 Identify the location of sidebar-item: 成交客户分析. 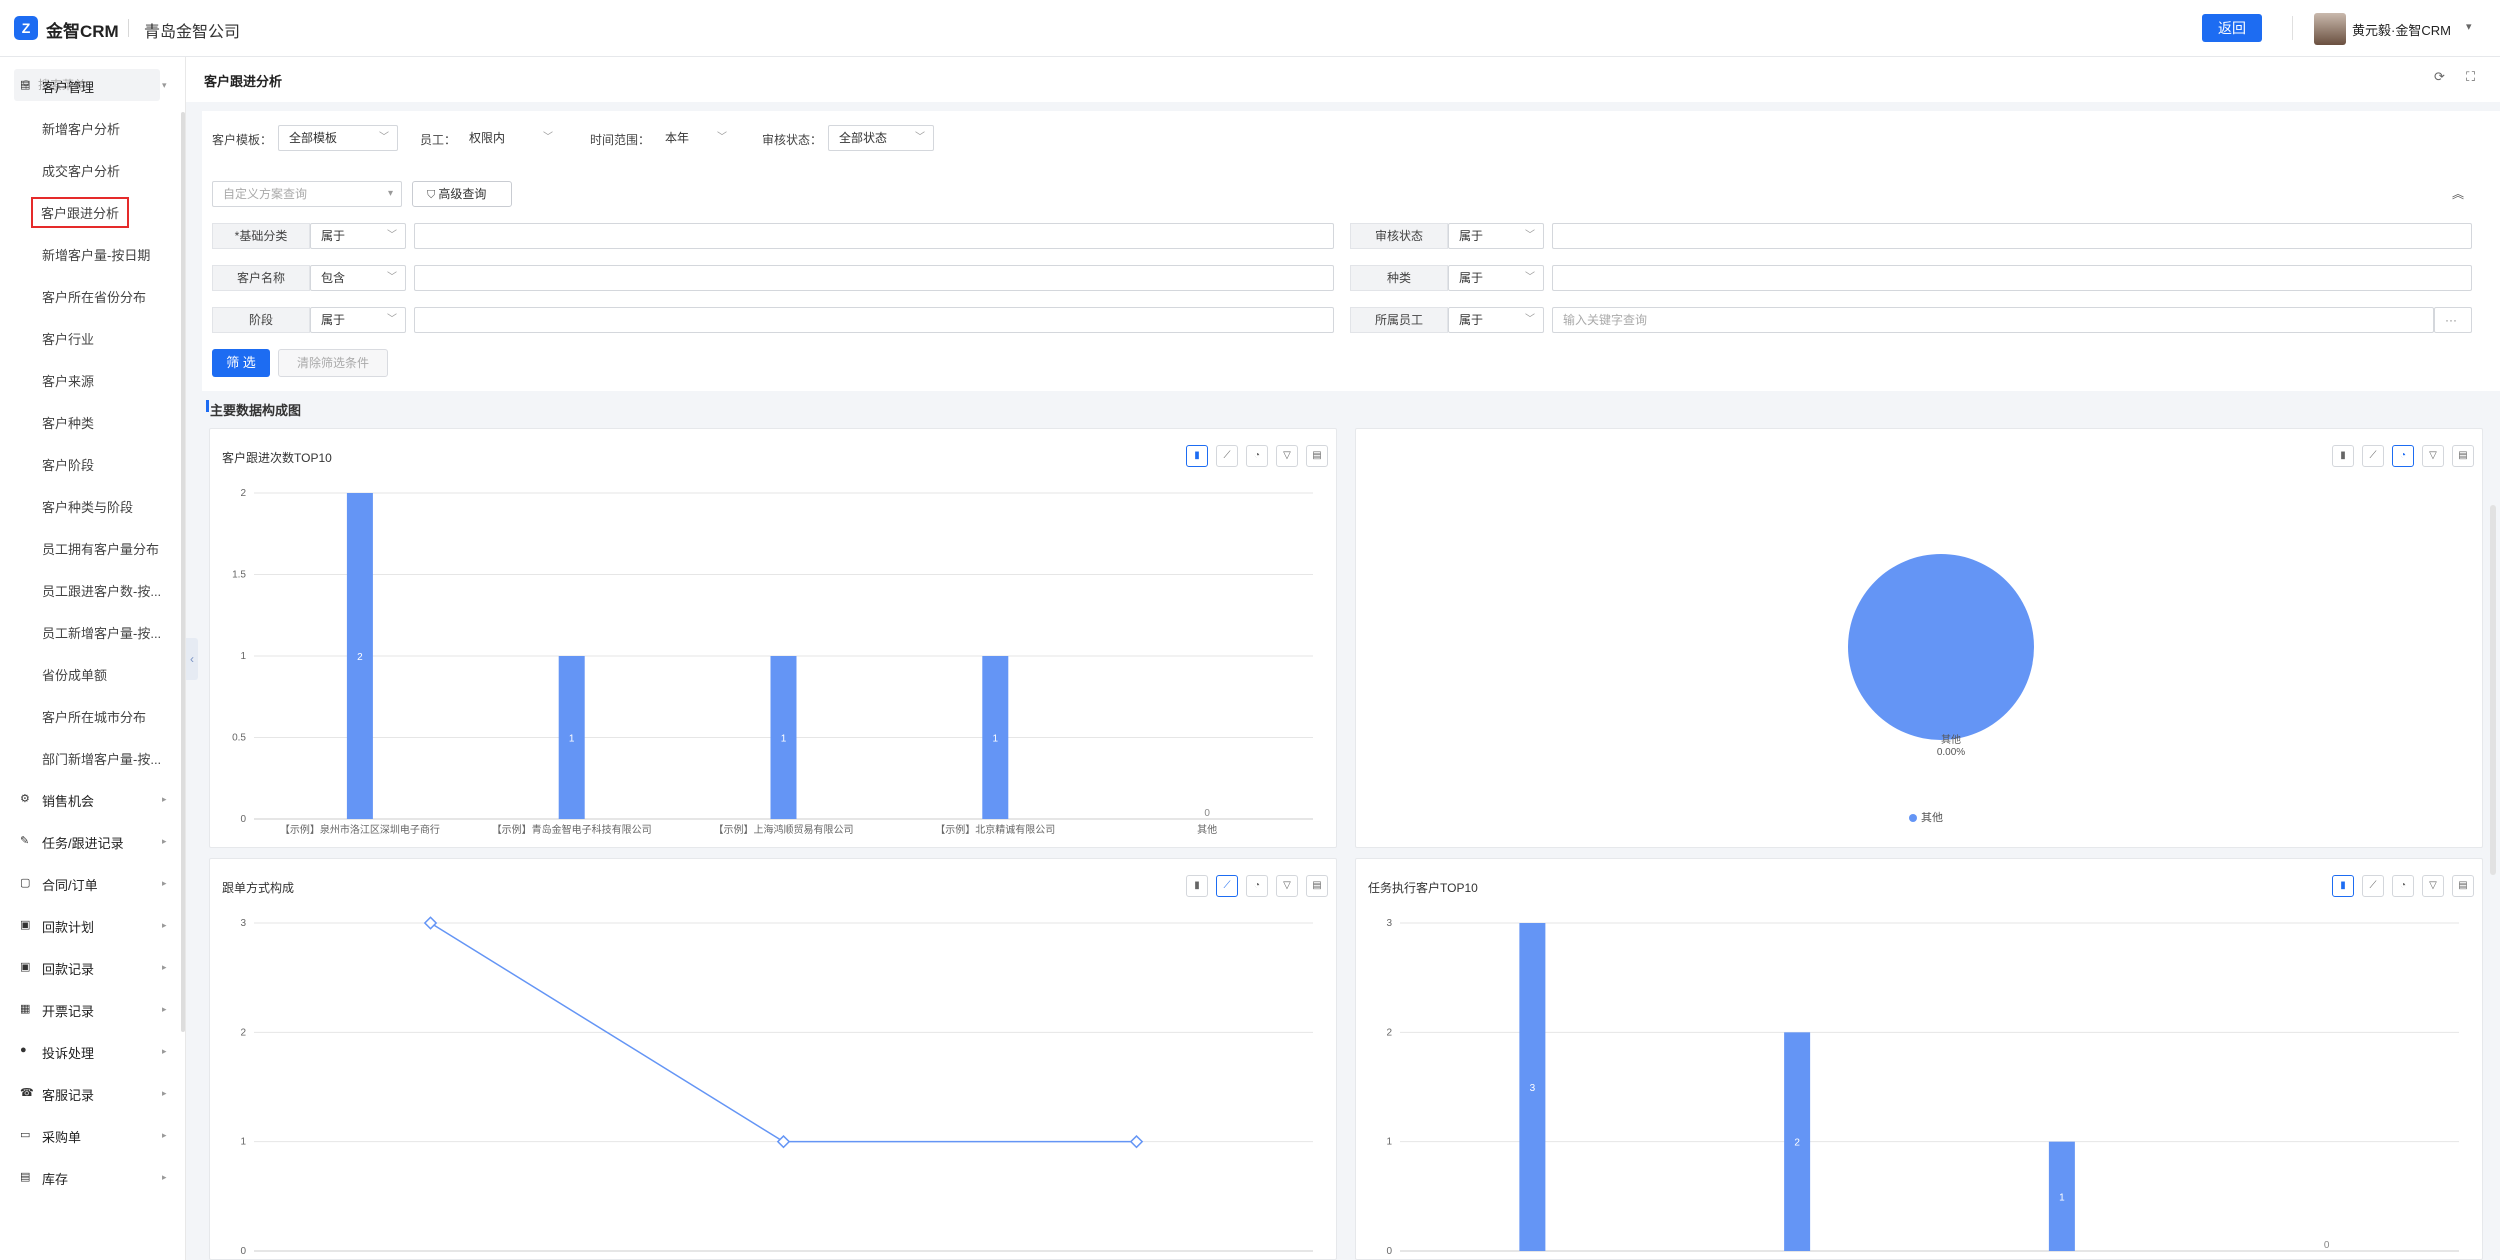
(81, 170).